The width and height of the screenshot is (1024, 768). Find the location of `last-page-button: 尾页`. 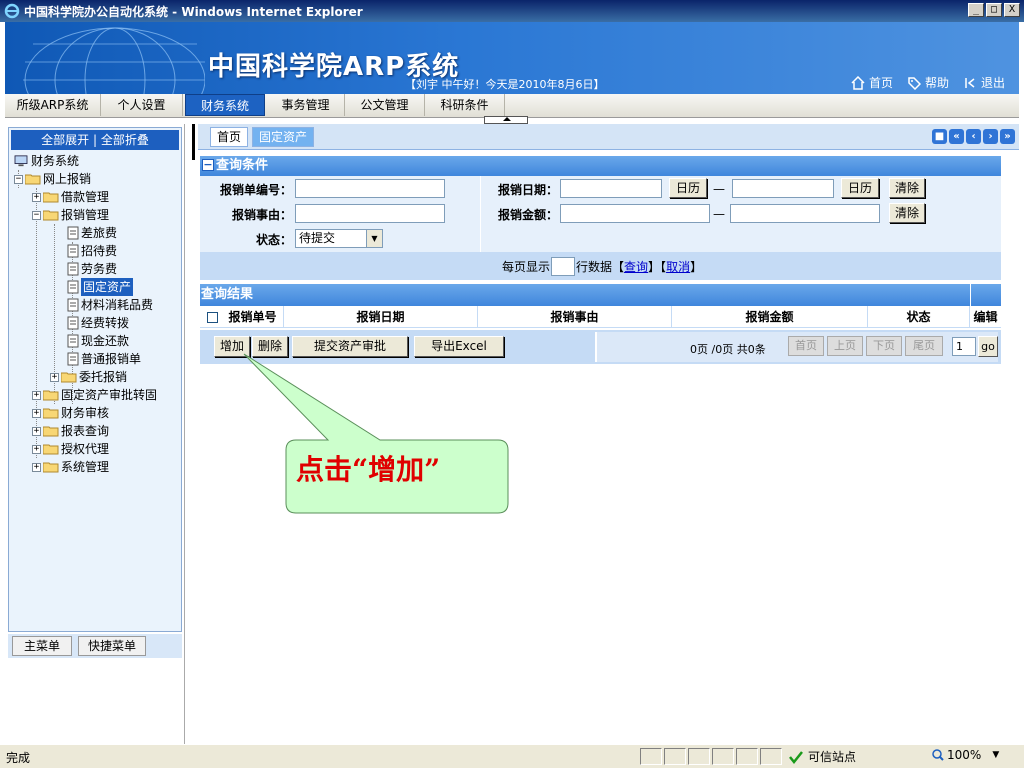

last-page-button: 尾页 is located at coordinates (924, 346).